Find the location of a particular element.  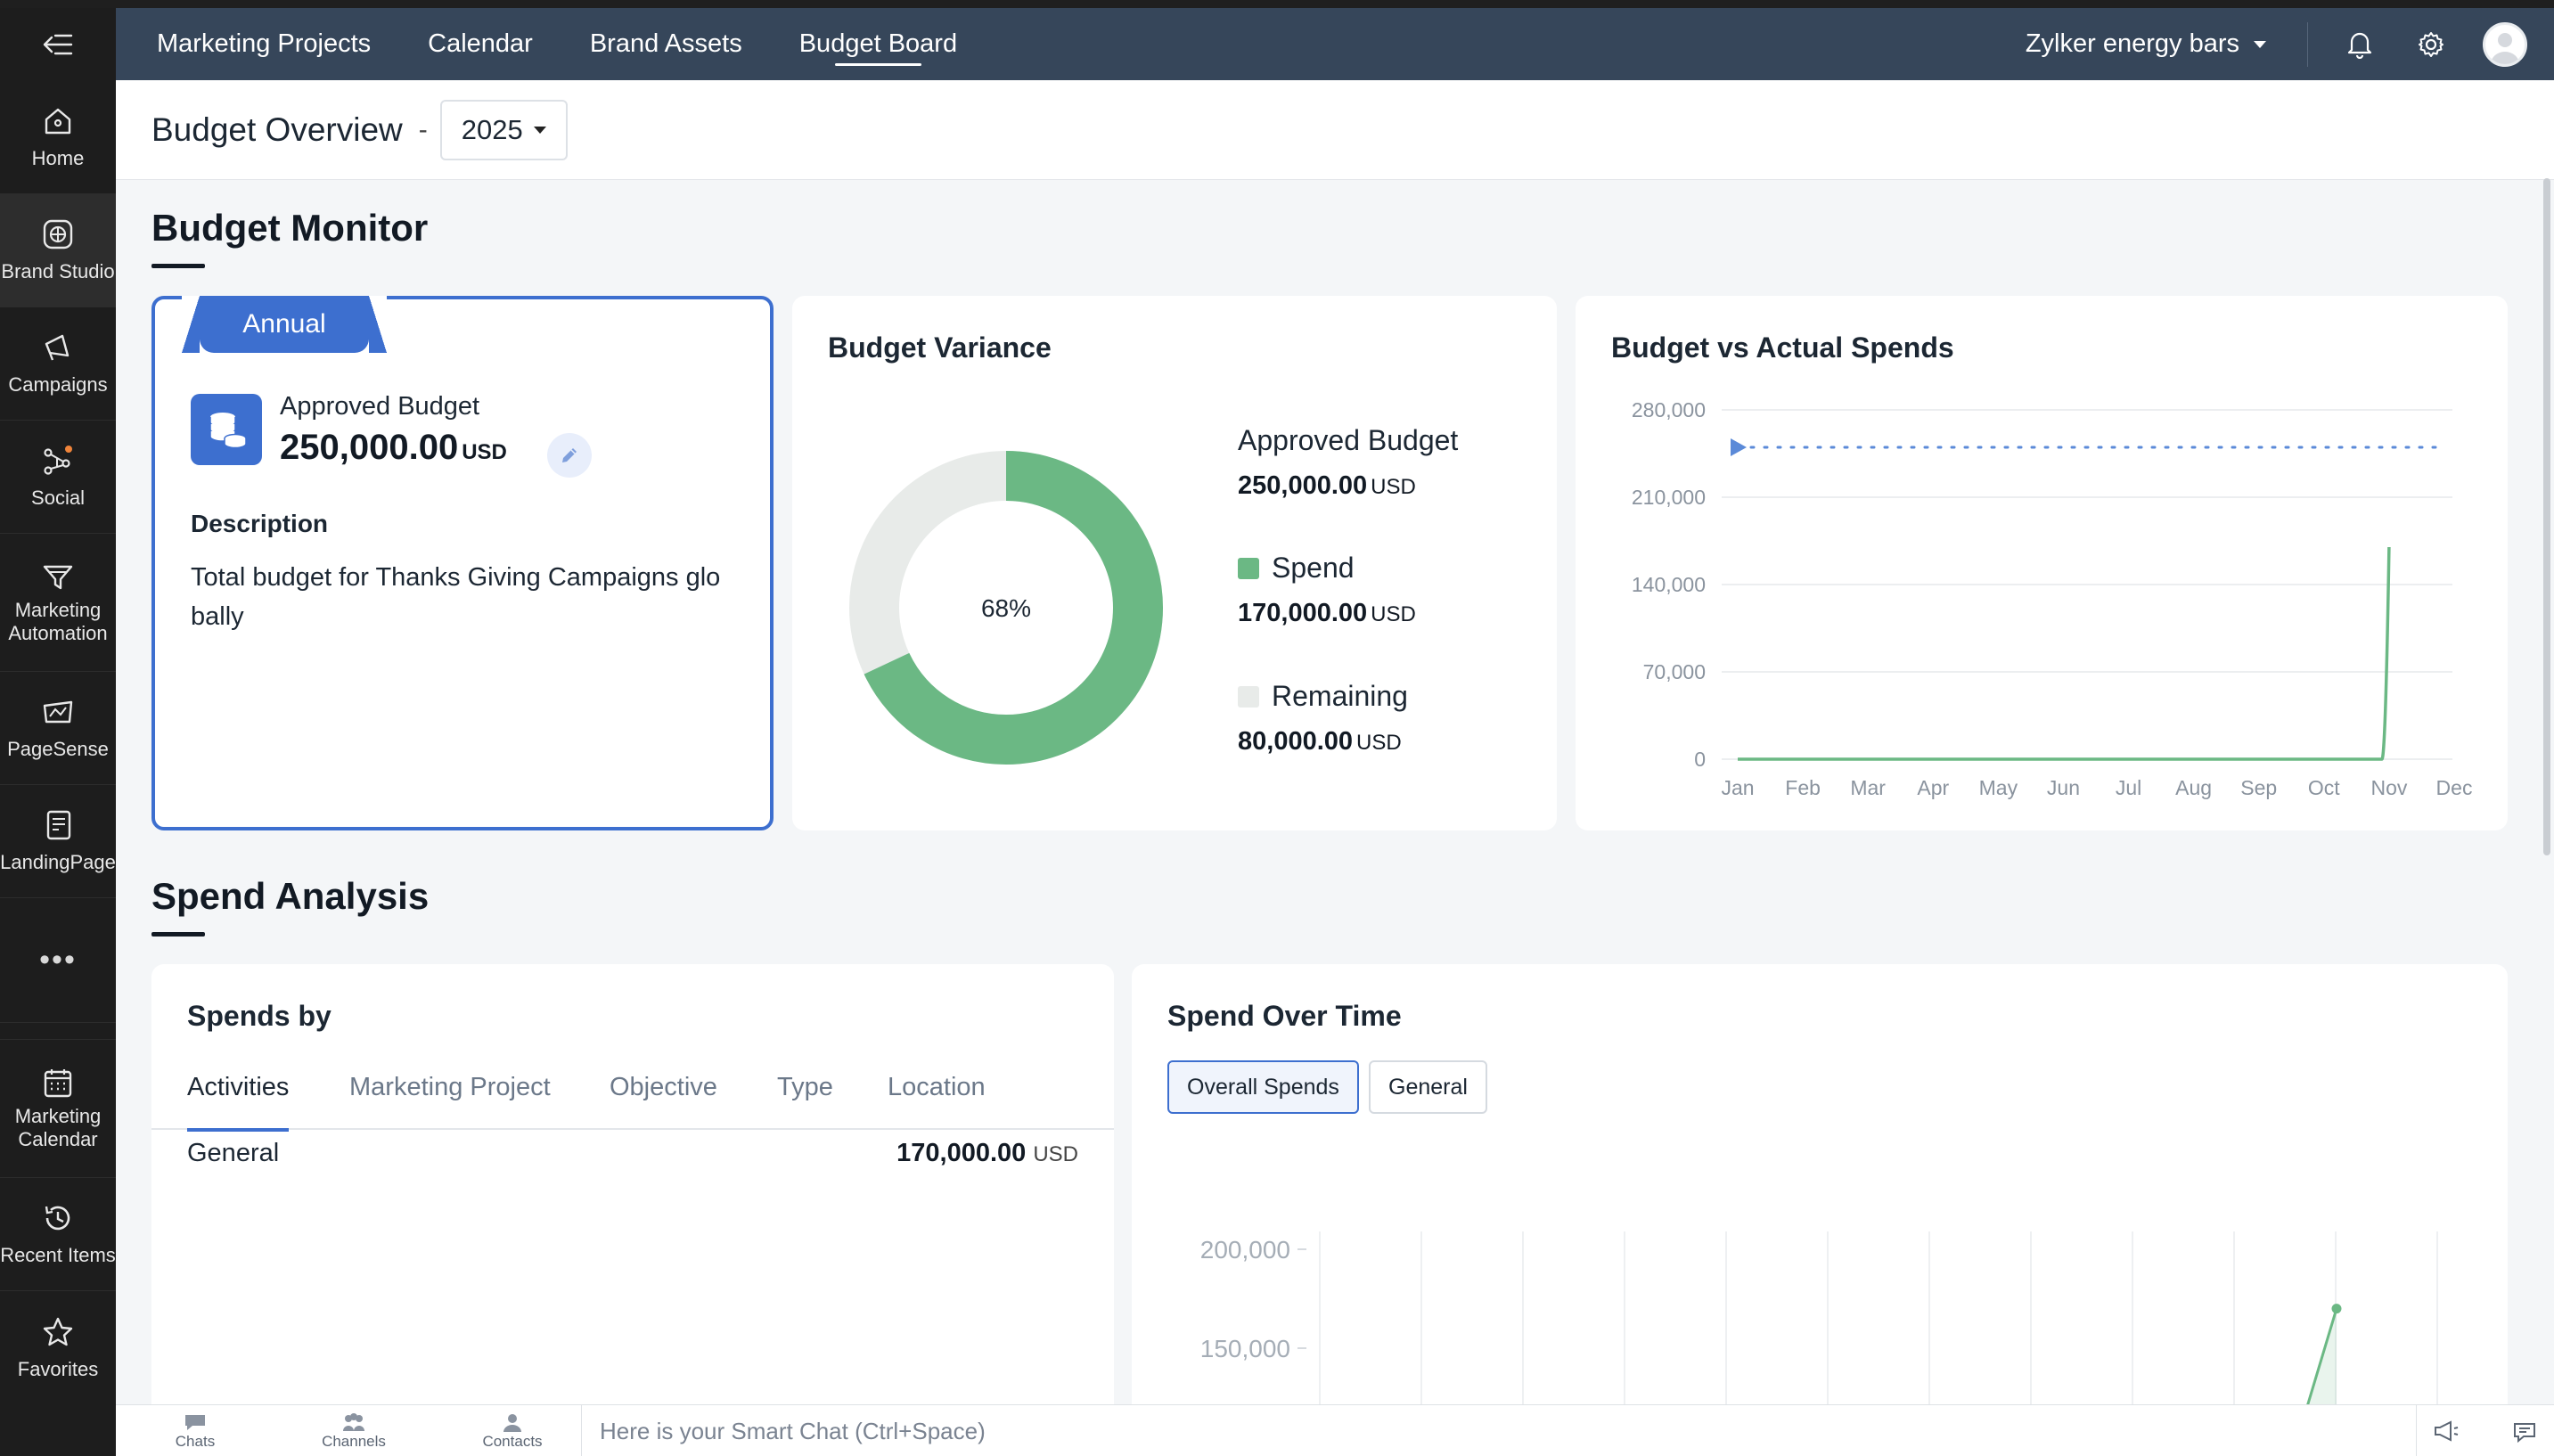

tab-calendar: Calendar is located at coordinates (480, 44).